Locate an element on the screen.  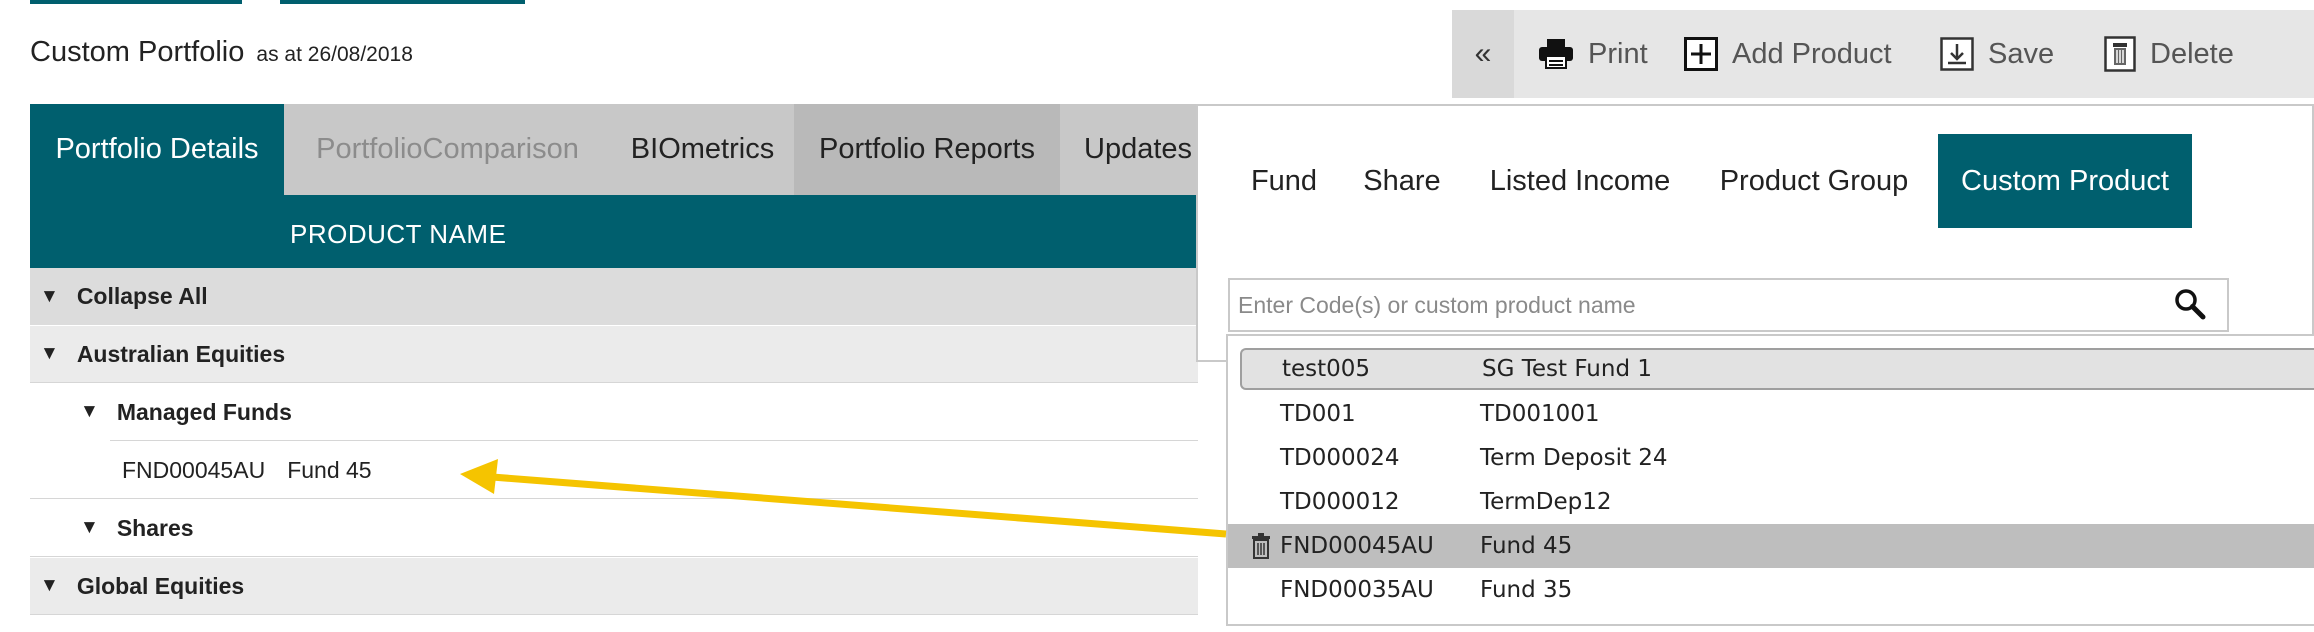
panel-tab-label: Fund is located at coordinates (1284, 180).